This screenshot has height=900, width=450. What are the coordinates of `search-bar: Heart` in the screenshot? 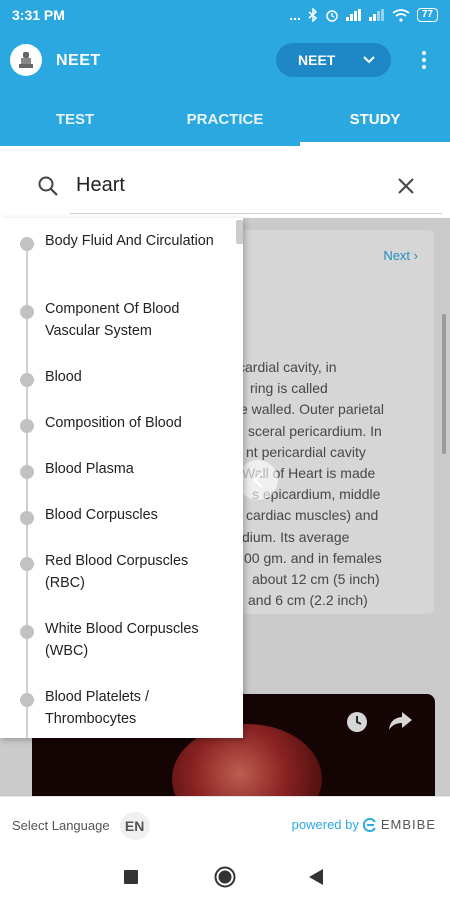 It's located at (225, 188).